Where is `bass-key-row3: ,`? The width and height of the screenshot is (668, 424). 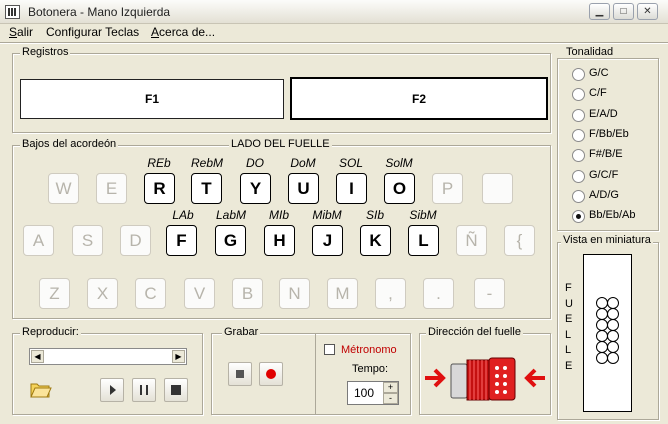
bass-key-row3: , is located at coordinates (390, 293).